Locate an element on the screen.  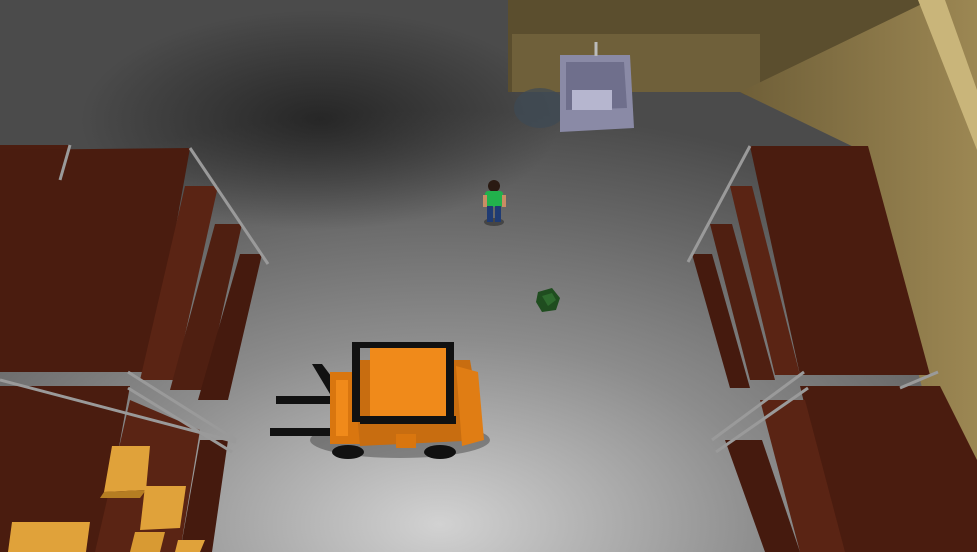
back-wall-face is located at coordinates (636, 63).